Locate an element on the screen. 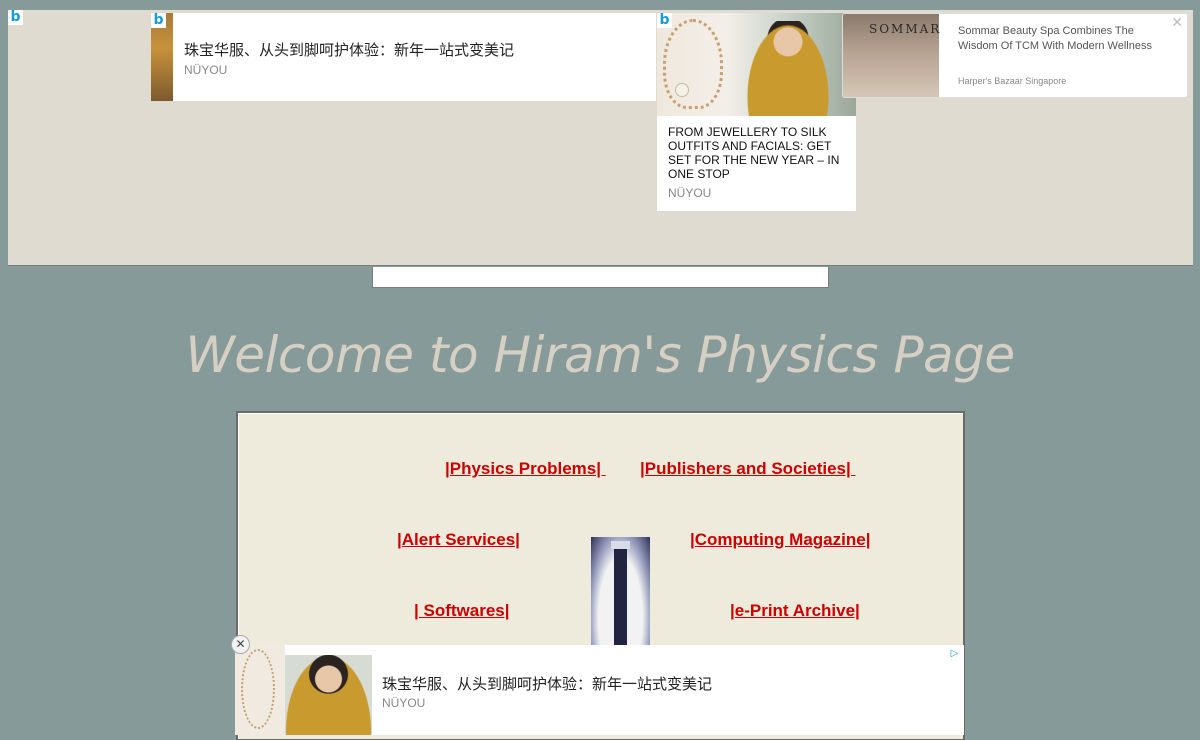 This screenshot has height=740, width=1200. page-title: Welcome to Hiram's Physics Page is located at coordinates (600, 355).